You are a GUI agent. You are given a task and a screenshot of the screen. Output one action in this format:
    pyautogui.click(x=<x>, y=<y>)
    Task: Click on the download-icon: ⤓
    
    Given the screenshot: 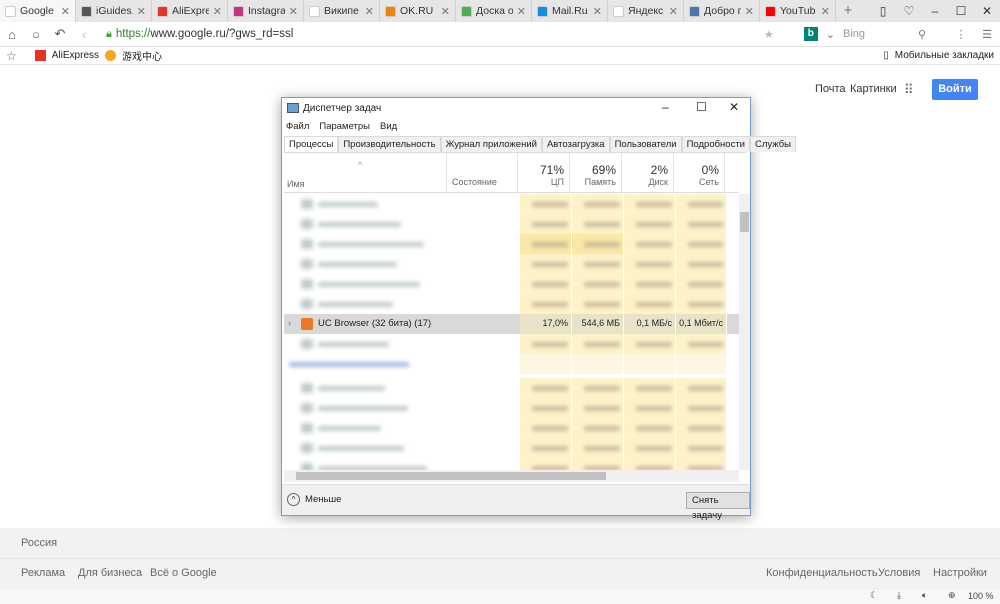 What is the action you would take?
    pyautogui.click(x=899, y=595)
    